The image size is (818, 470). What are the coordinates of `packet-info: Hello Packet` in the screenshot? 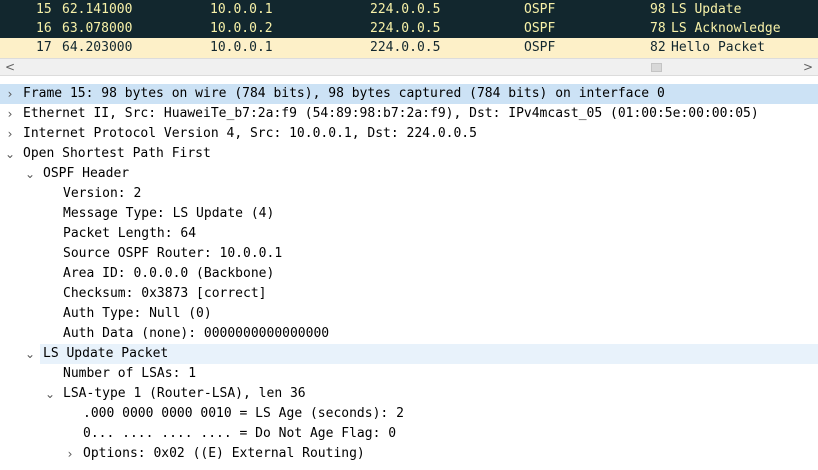 It's located at (718, 47).